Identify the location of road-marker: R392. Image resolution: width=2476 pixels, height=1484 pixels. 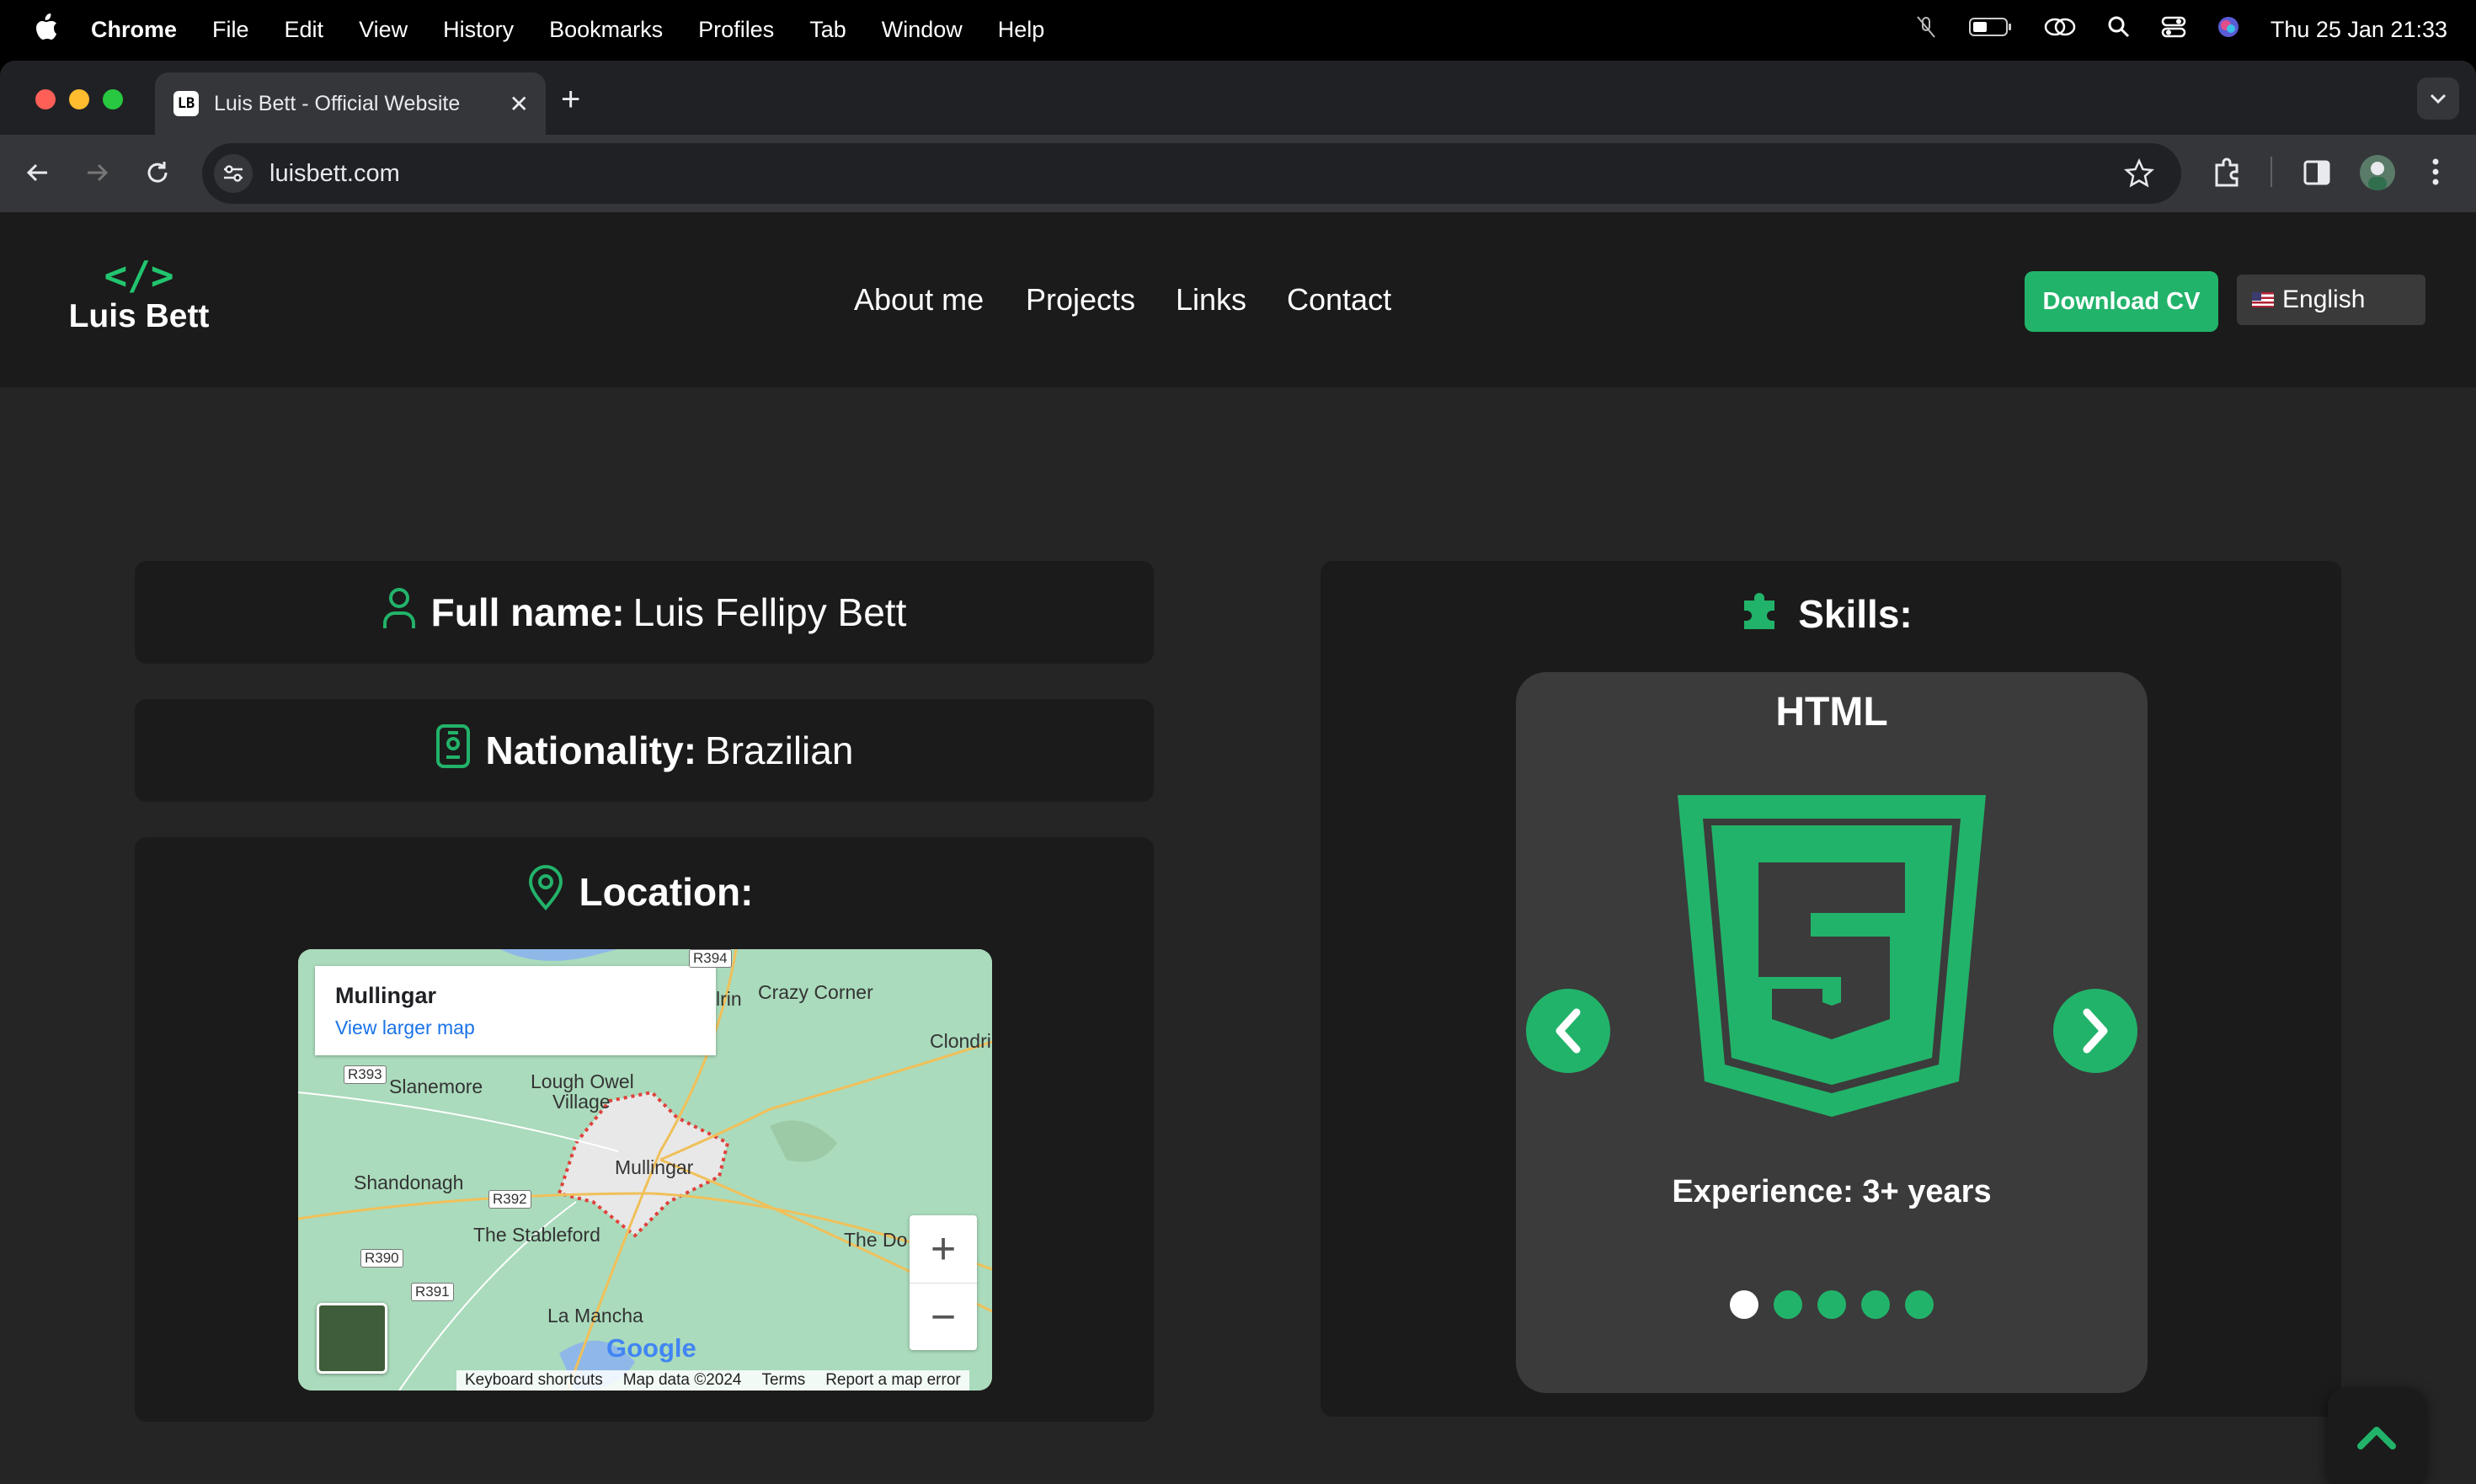
(509, 1200).